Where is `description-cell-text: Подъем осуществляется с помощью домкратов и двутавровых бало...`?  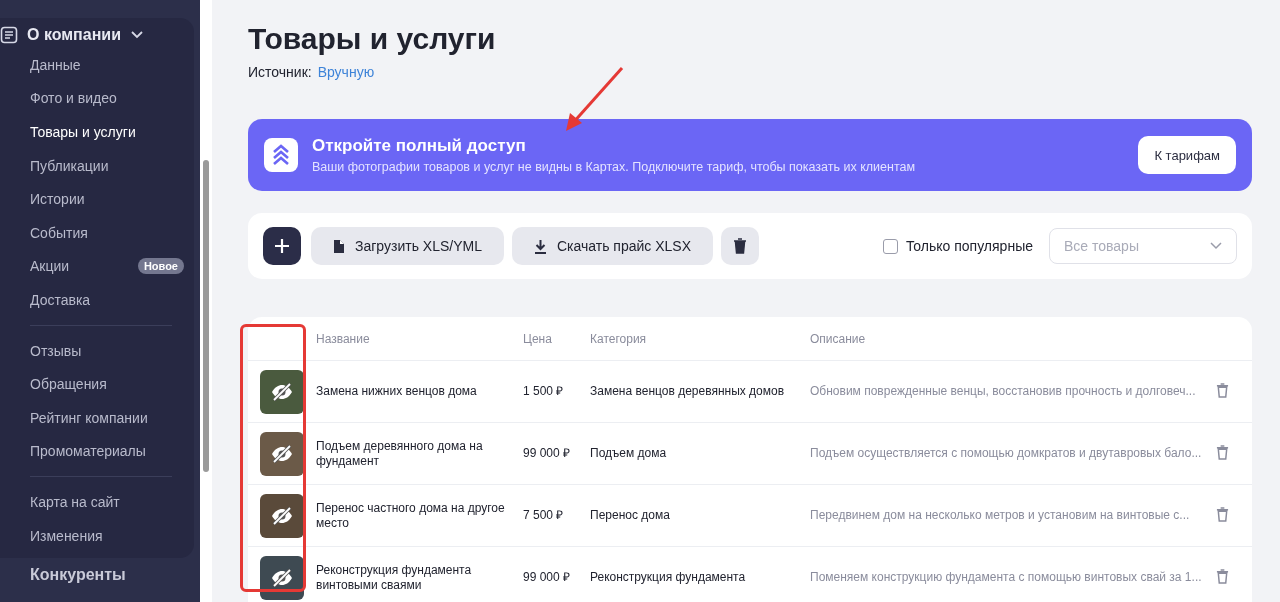 description-cell-text: Подъем осуществляется с помощью домкратов и двутавровых бало... is located at coordinates (1006, 453).